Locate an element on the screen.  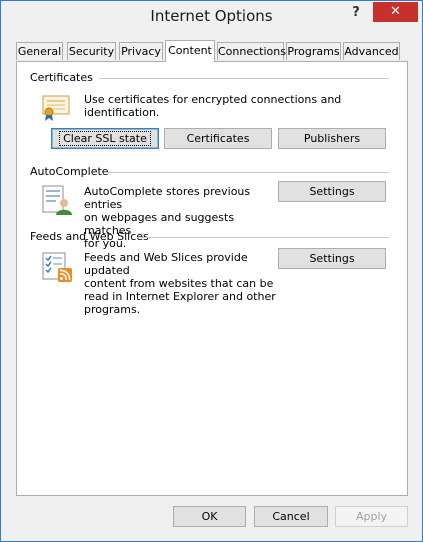
tab-content: Content is located at coordinates (190, 51).